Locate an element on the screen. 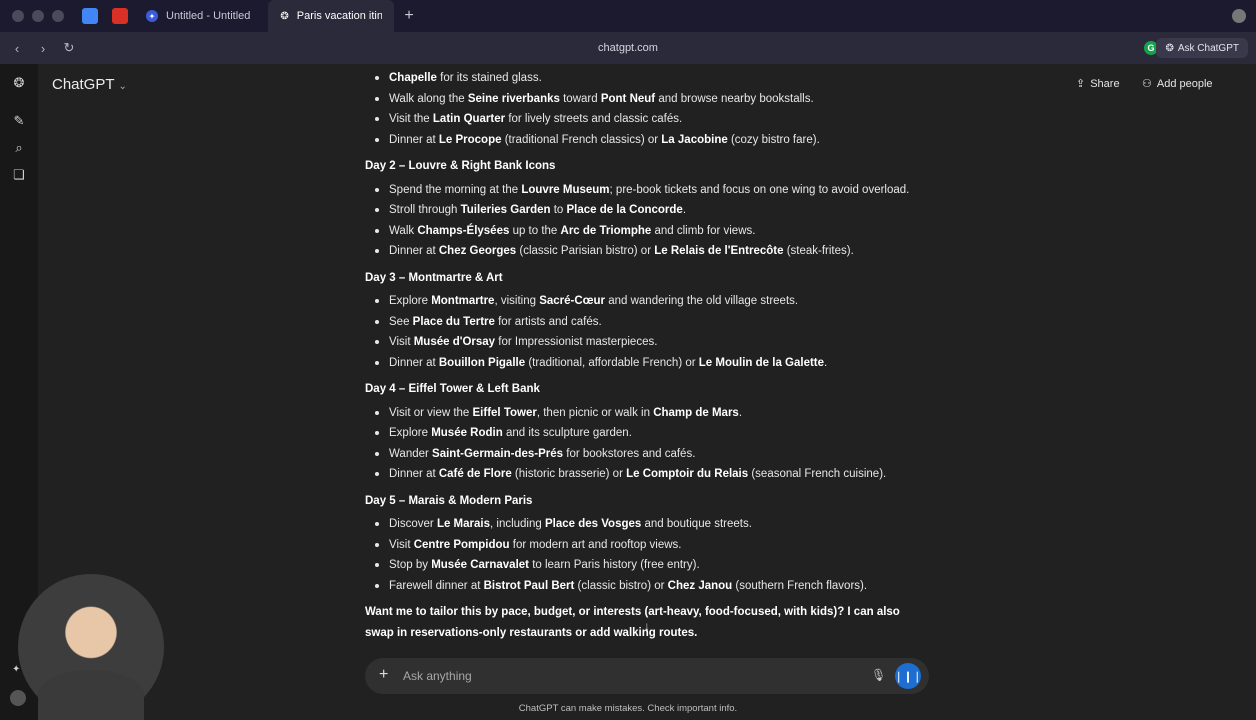 The image size is (1256, 720). item-text: Visit or view the is located at coordinates (431, 412).